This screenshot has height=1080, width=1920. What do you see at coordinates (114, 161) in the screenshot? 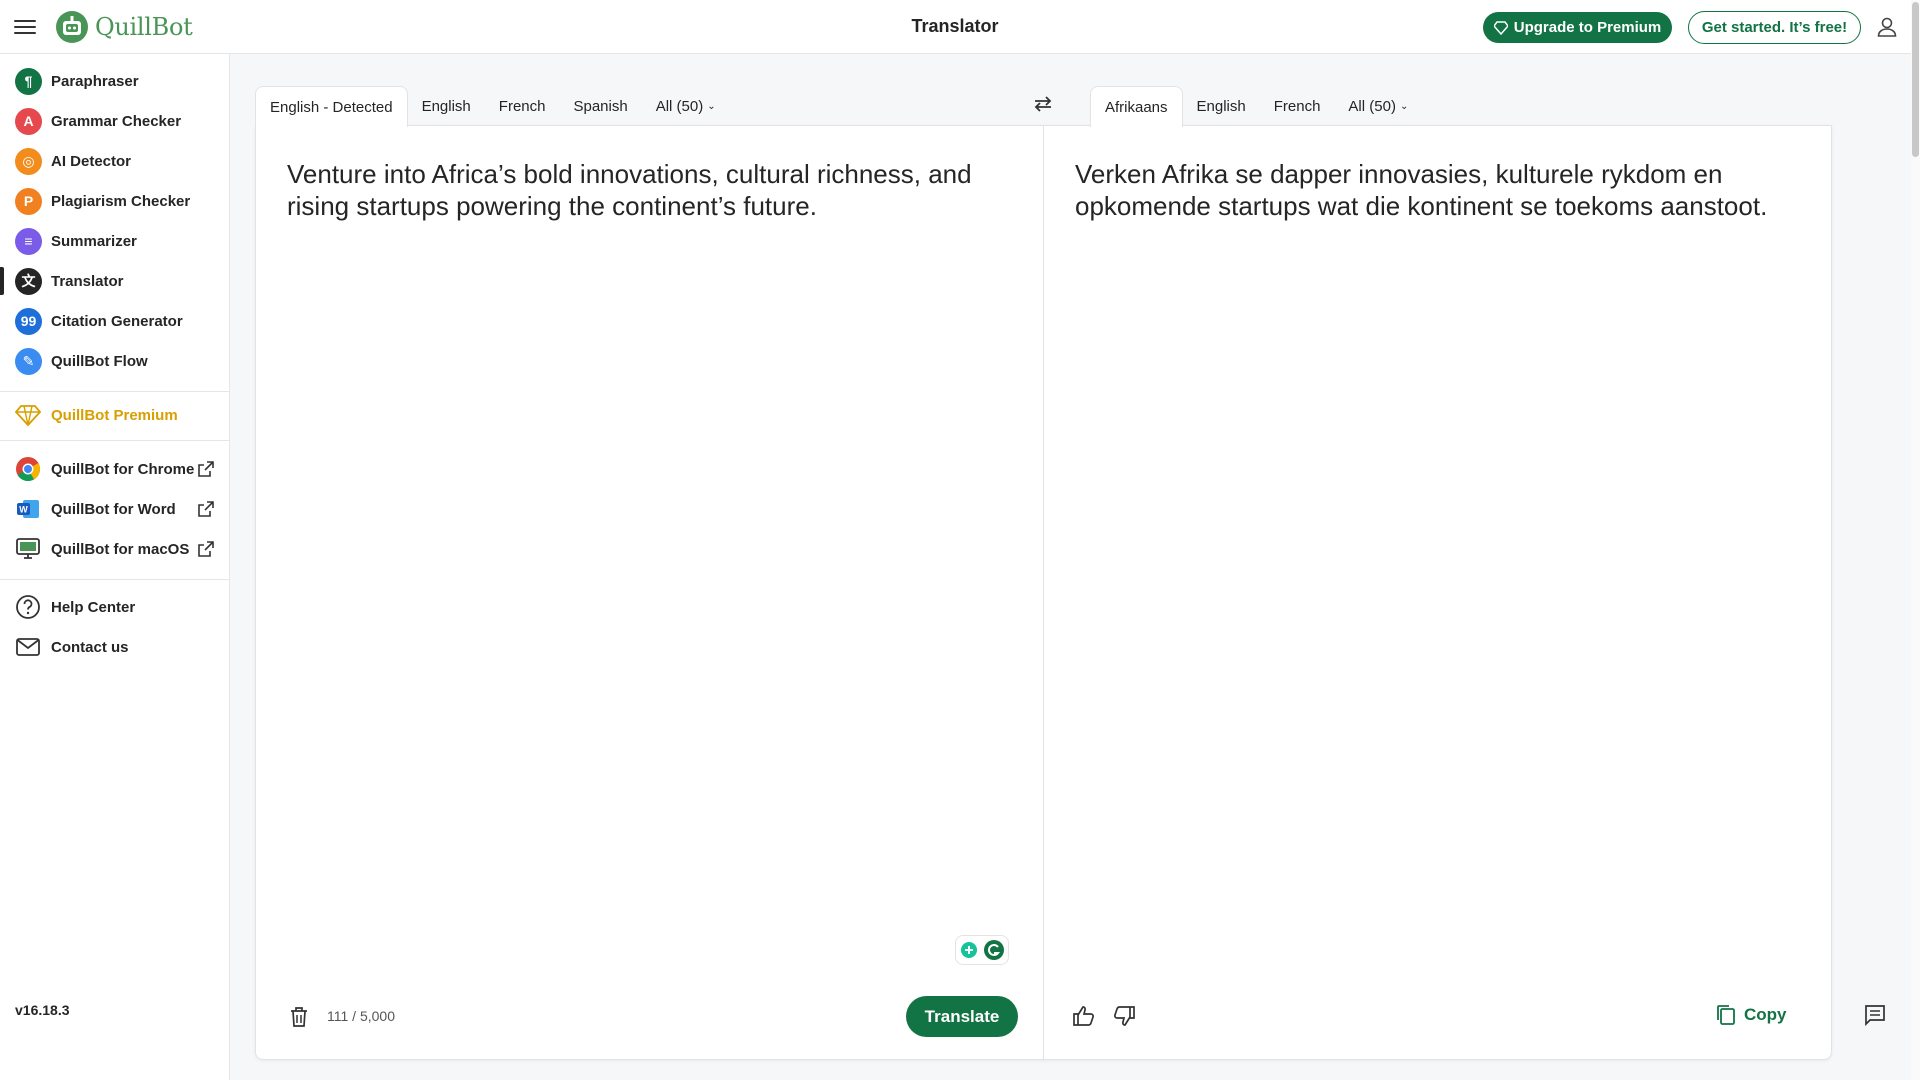
I see `sidebar-item-ai-detector: ◎ AI Detector` at bounding box center [114, 161].